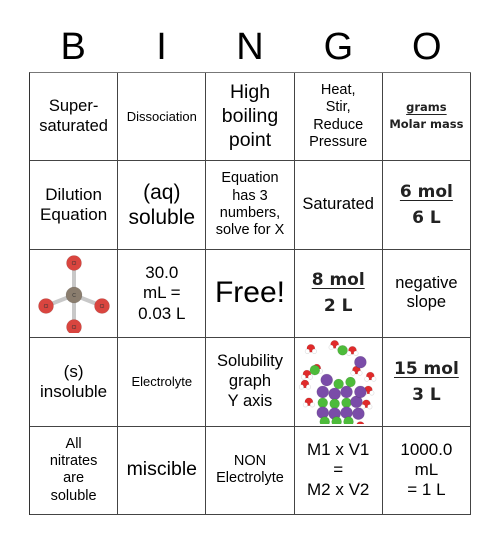 The height and width of the screenshot is (544, 500). I want to click on cell-text: miscible, so click(161, 469).